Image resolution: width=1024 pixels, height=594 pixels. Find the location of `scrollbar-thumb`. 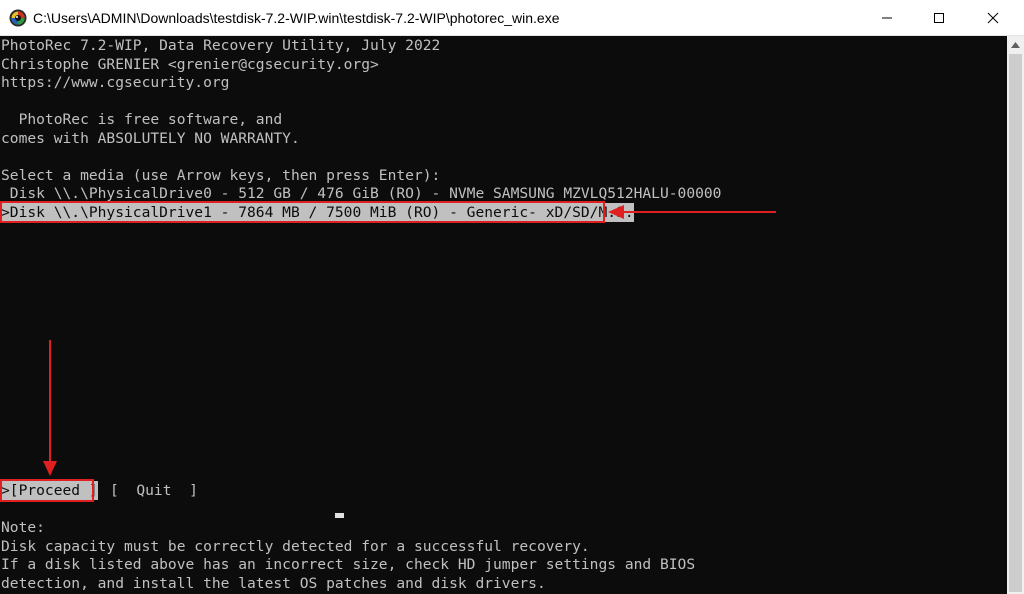

scrollbar-thumb is located at coordinates (1015, 323).